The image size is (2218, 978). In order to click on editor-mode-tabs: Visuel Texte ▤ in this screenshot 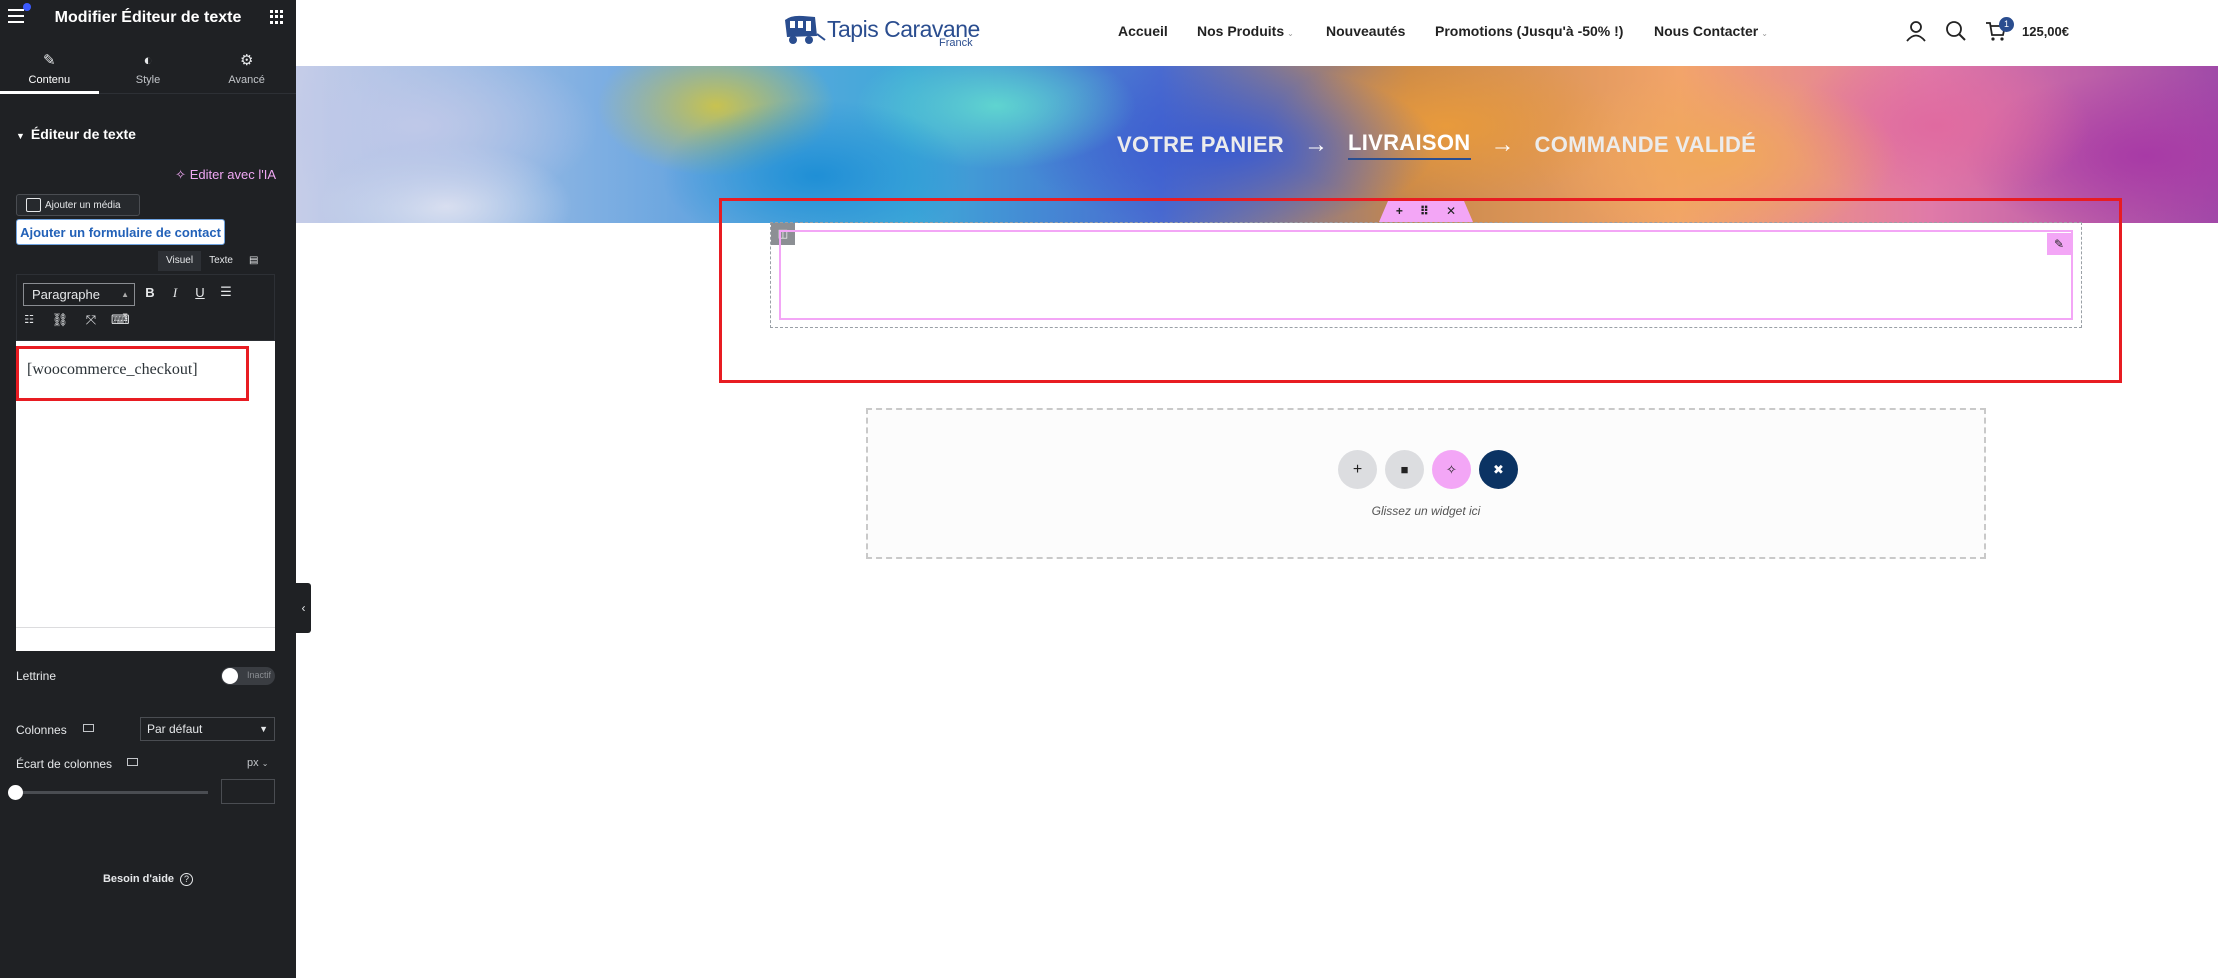, I will do `click(210, 261)`.